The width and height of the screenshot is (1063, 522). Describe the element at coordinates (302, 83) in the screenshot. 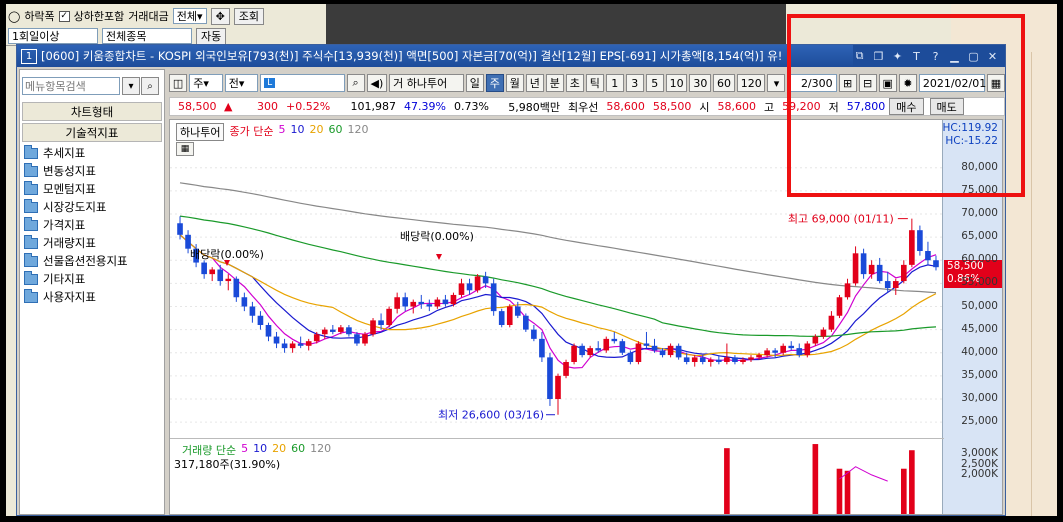

I see `code-input: L` at that location.